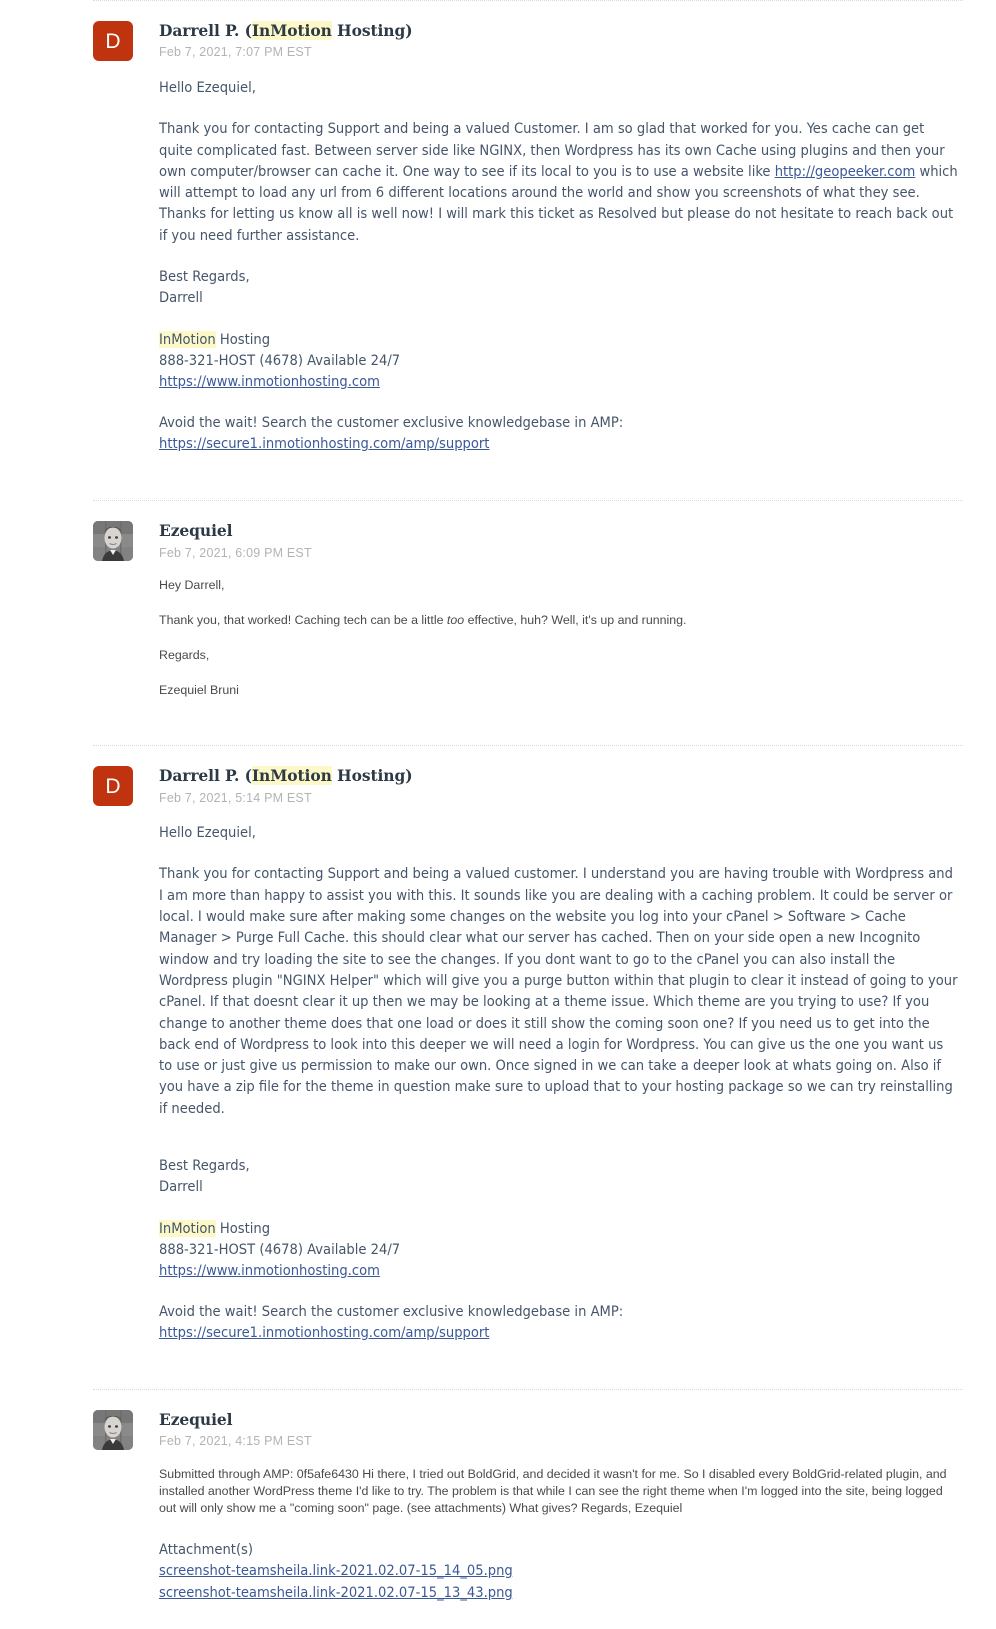 This screenshot has width=996, height=1629. I want to click on message-timestamp: Feb 7, 2021, 6:09 PM EST, so click(235, 552).